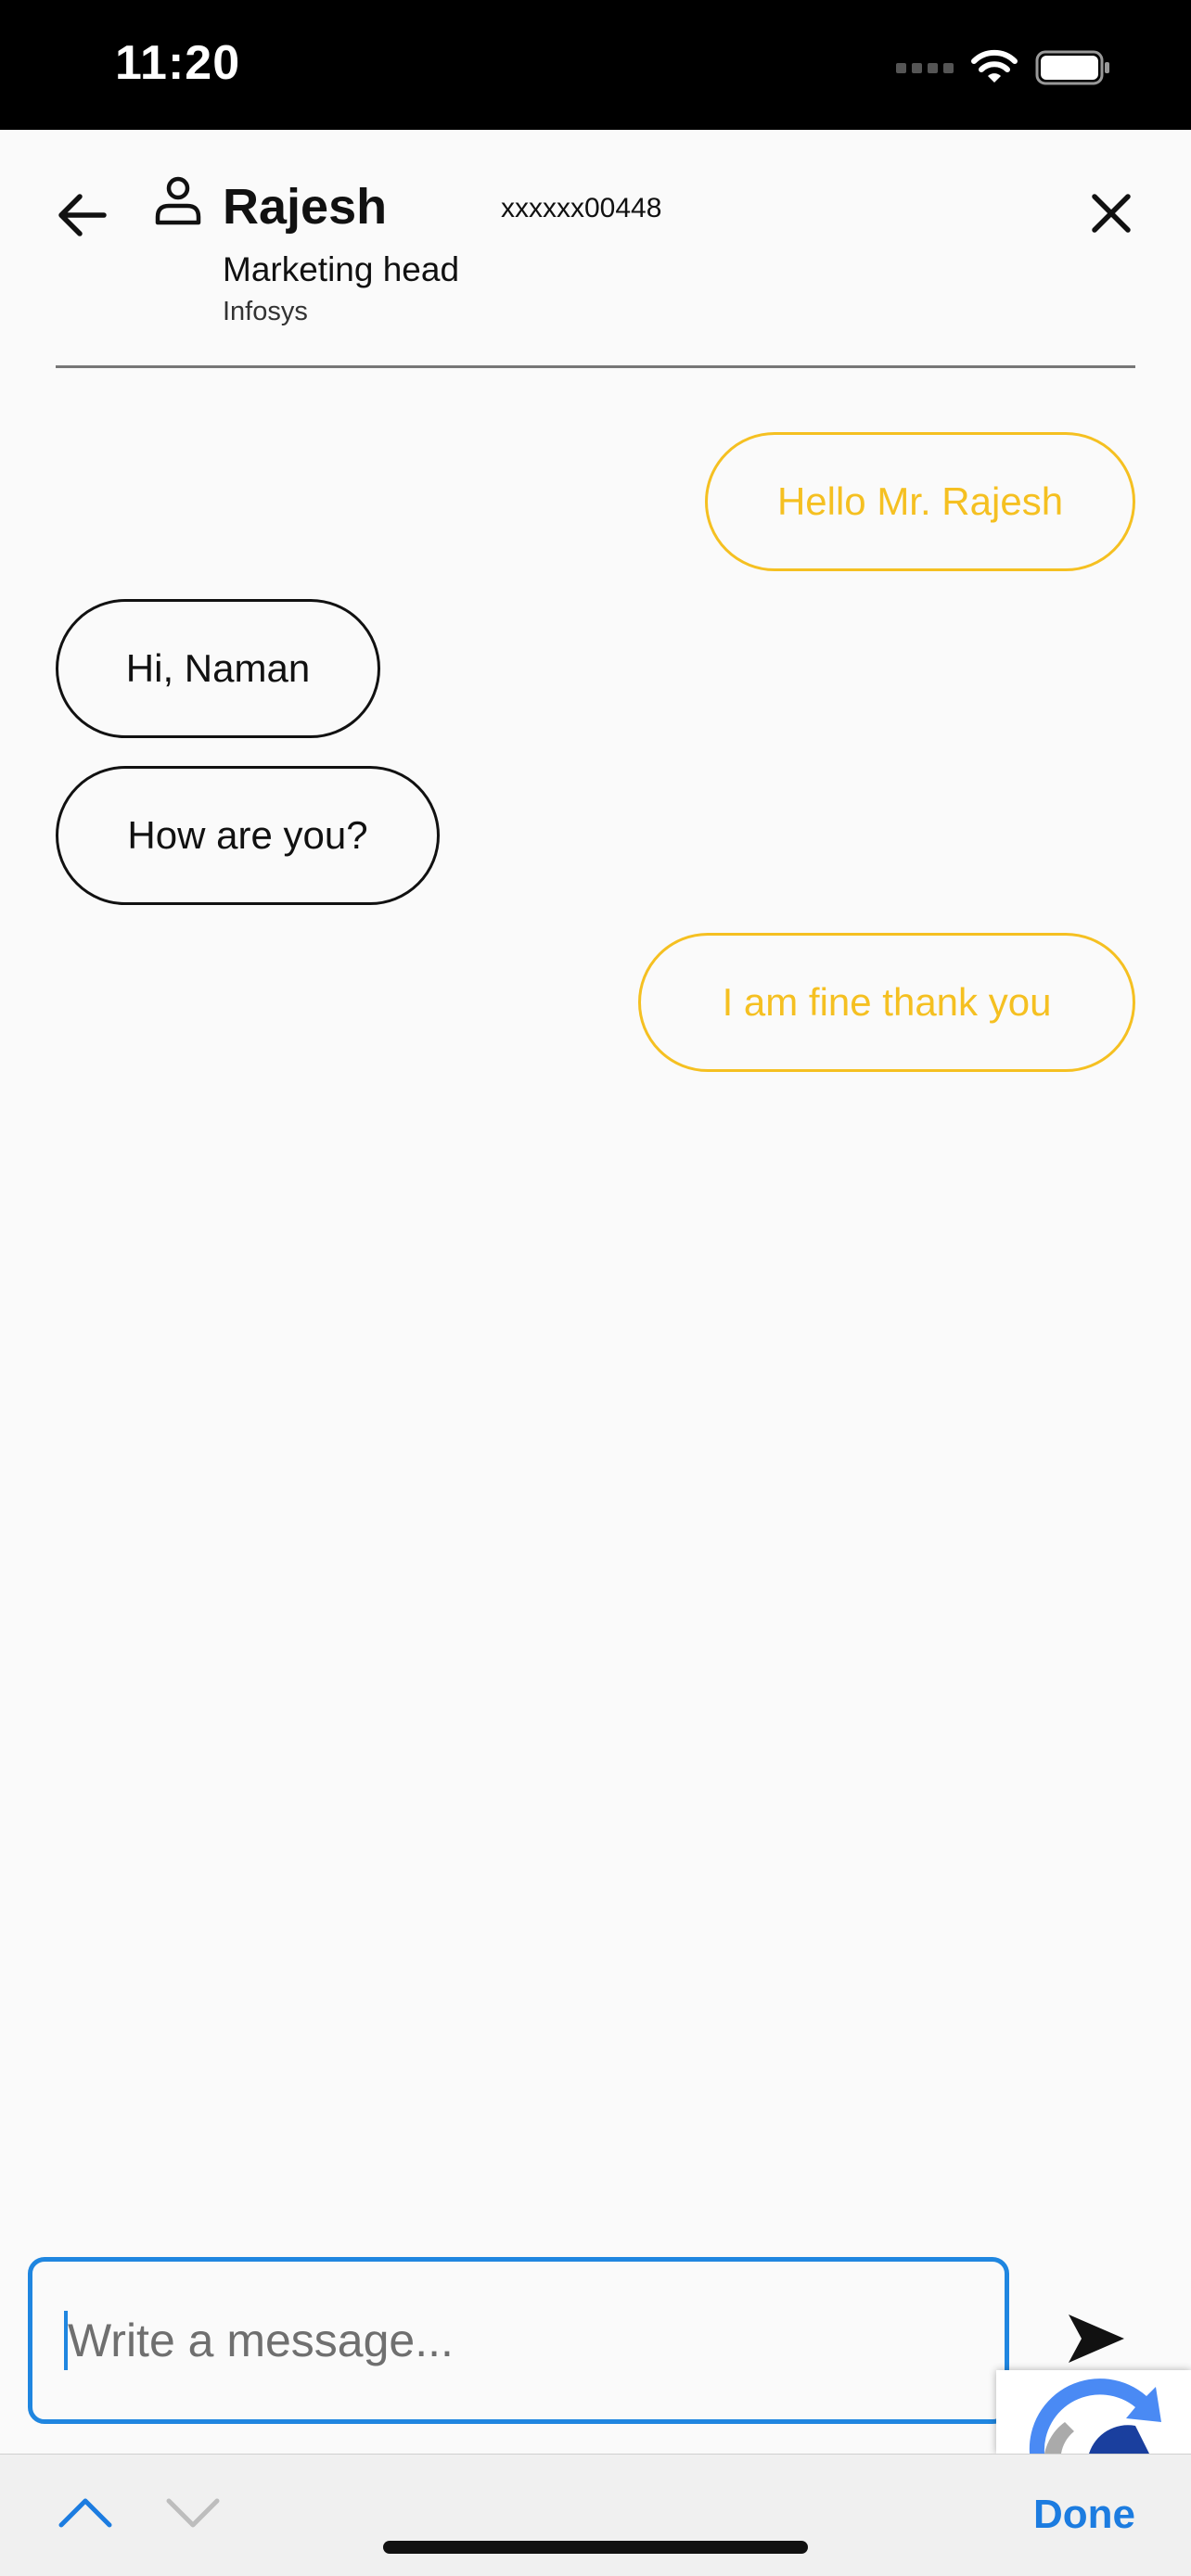 The image size is (1191, 2576). What do you see at coordinates (595, 2515) in the screenshot?
I see `keyboard-toolbar: Done` at bounding box center [595, 2515].